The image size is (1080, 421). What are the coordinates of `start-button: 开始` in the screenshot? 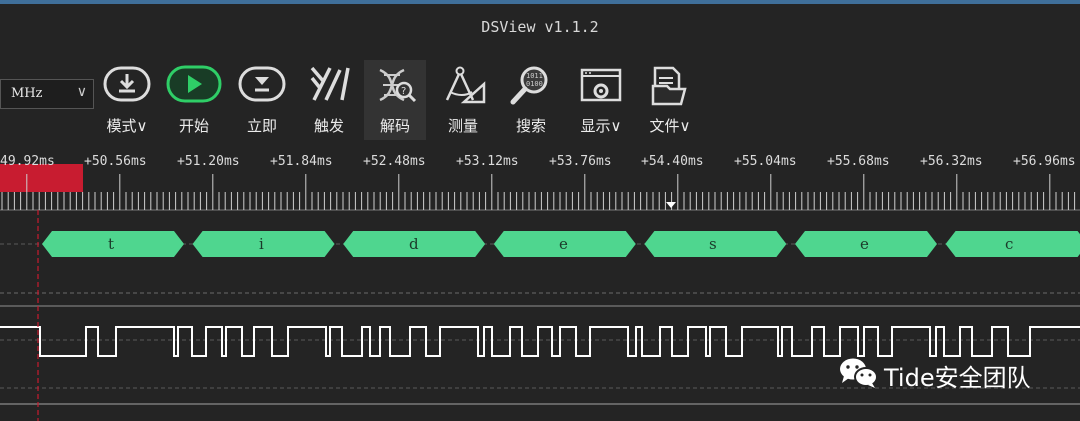 It's located at (194, 100).